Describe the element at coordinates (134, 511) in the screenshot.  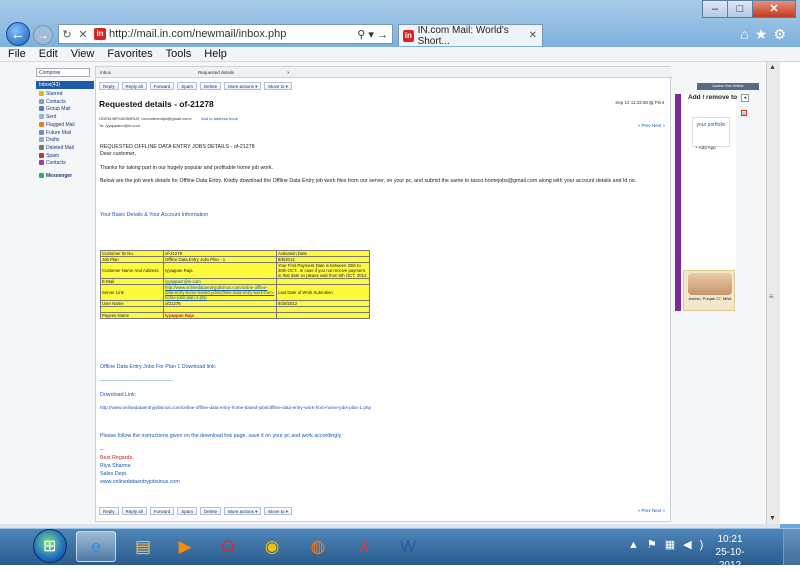
I see `reply-all-button-bottom: Reply all` at that location.